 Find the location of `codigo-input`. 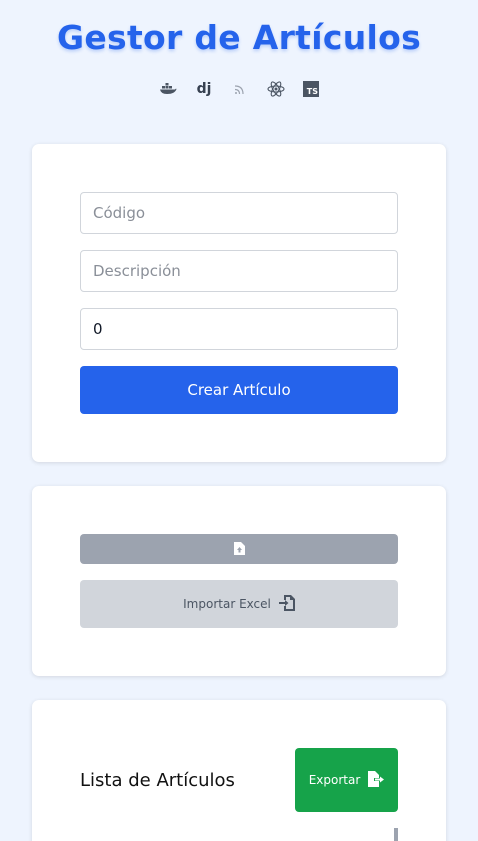

codigo-input is located at coordinates (239, 213).